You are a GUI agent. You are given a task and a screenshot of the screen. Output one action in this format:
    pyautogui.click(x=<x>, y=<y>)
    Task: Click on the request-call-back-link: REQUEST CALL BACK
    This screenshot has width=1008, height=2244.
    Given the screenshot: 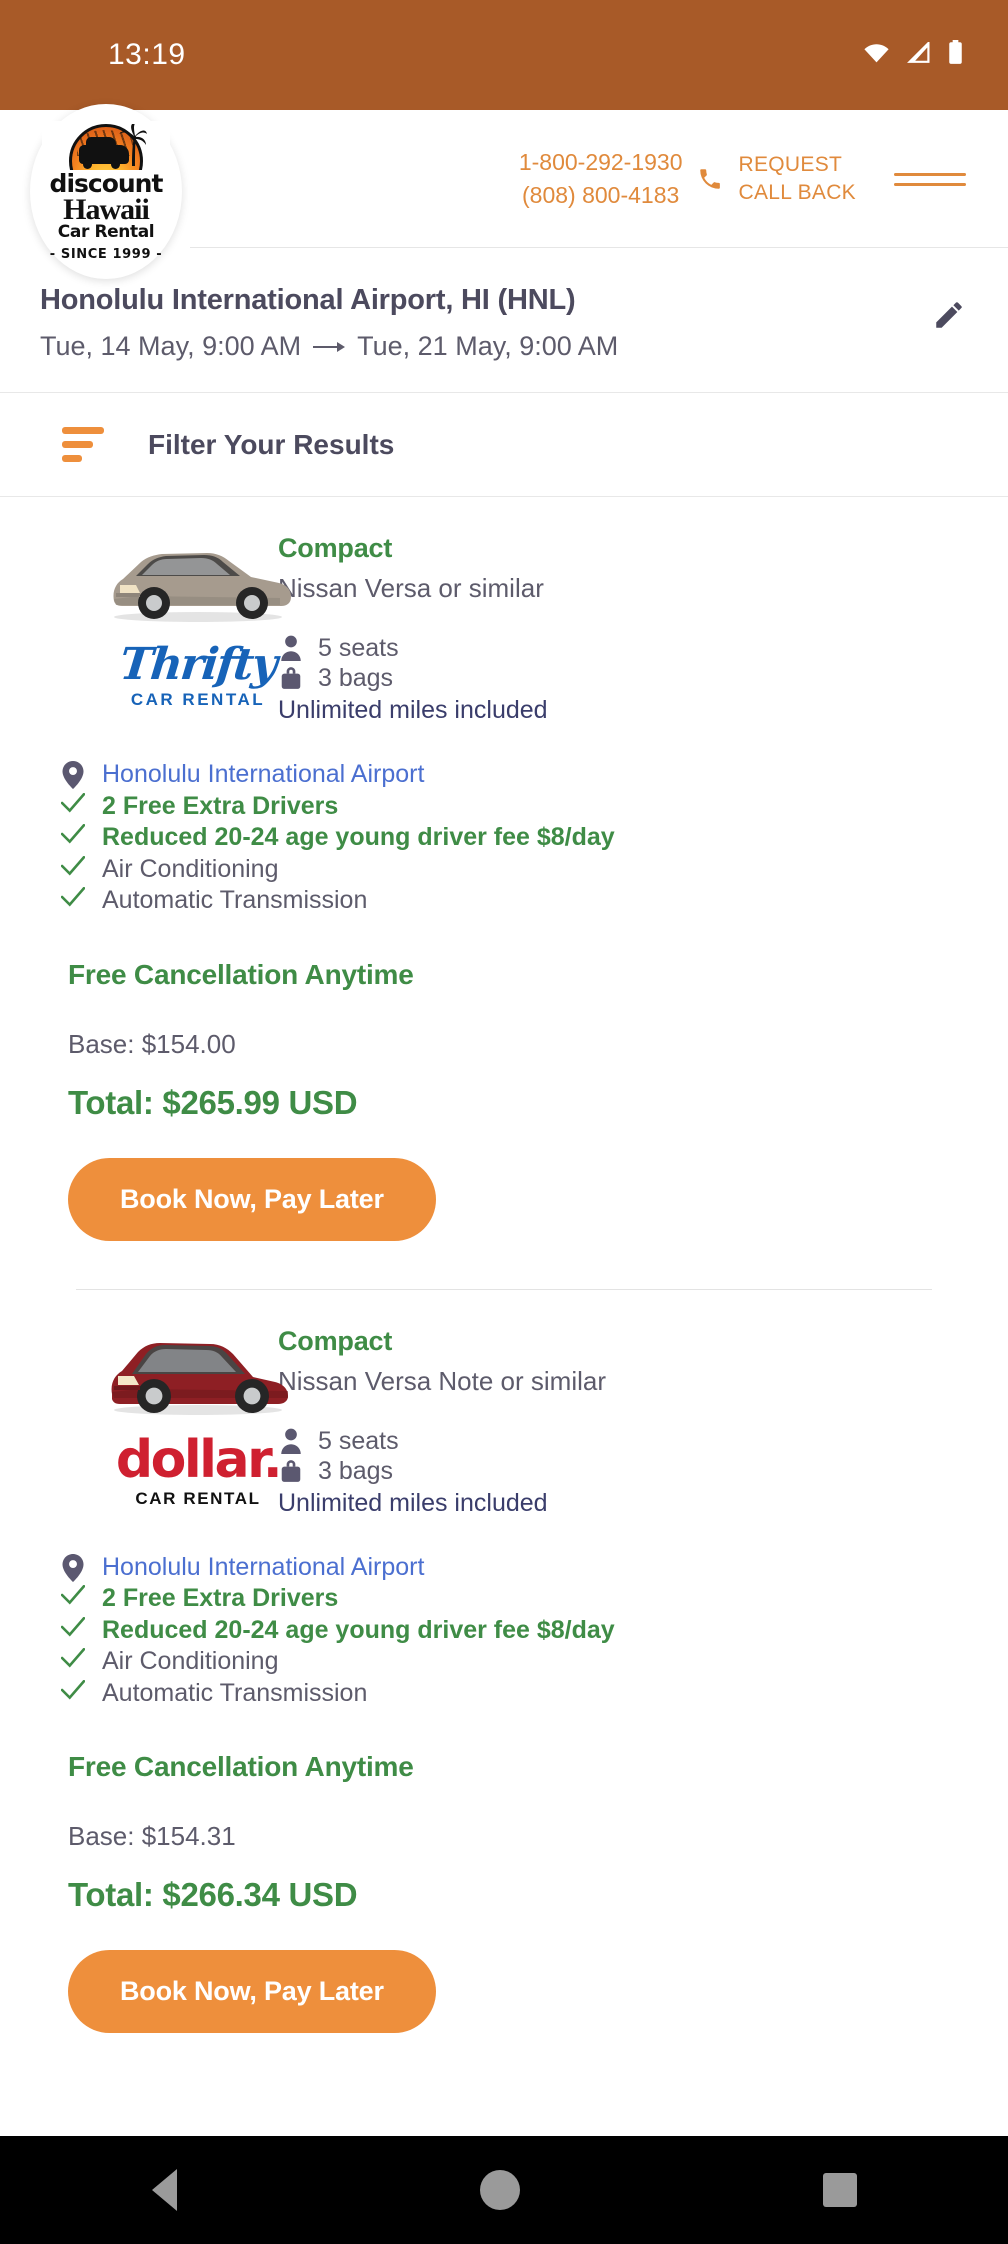 What is the action you would take?
    pyautogui.click(x=797, y=179)
    